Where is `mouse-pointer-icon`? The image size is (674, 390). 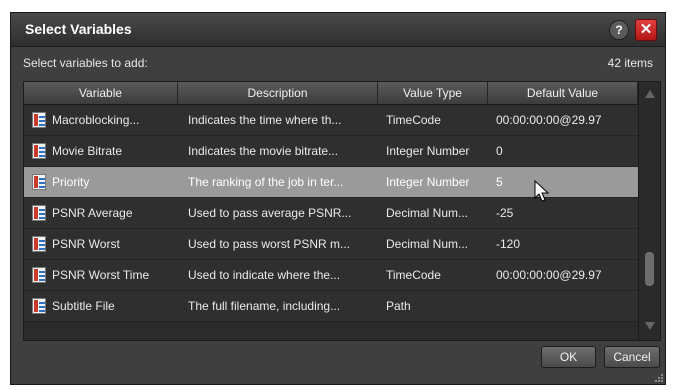
mouse-pointer-icon is located at coordinates (542, 191).